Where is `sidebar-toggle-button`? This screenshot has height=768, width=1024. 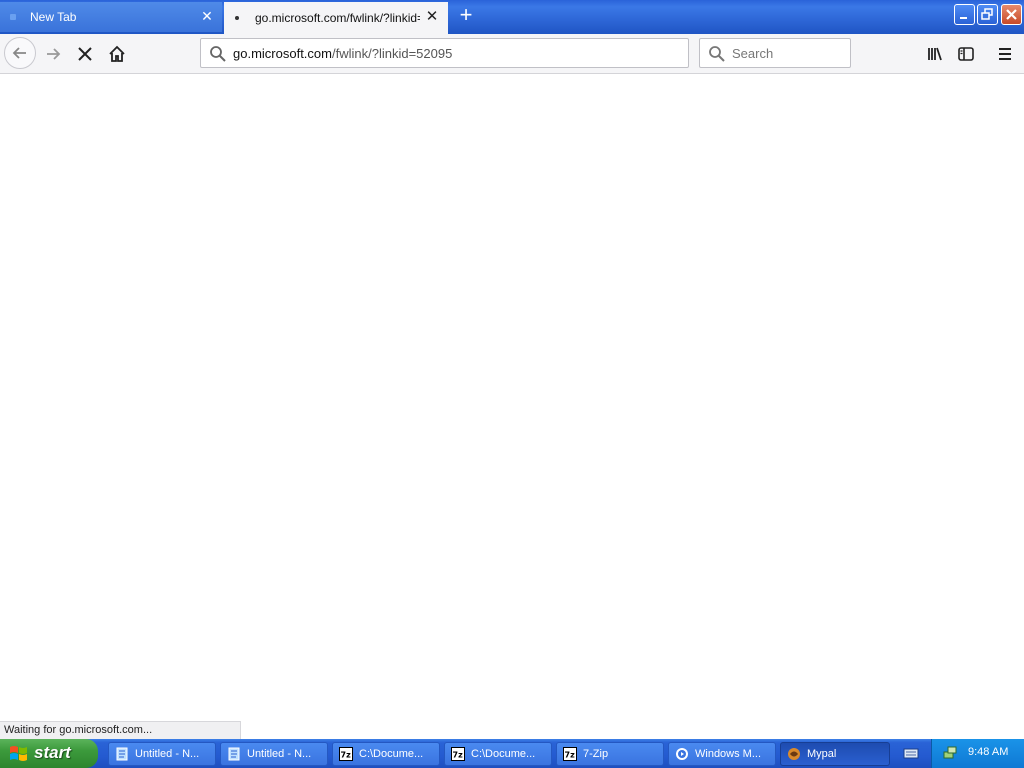
sidebar-toggle-button is located at coordinates (966, 54).